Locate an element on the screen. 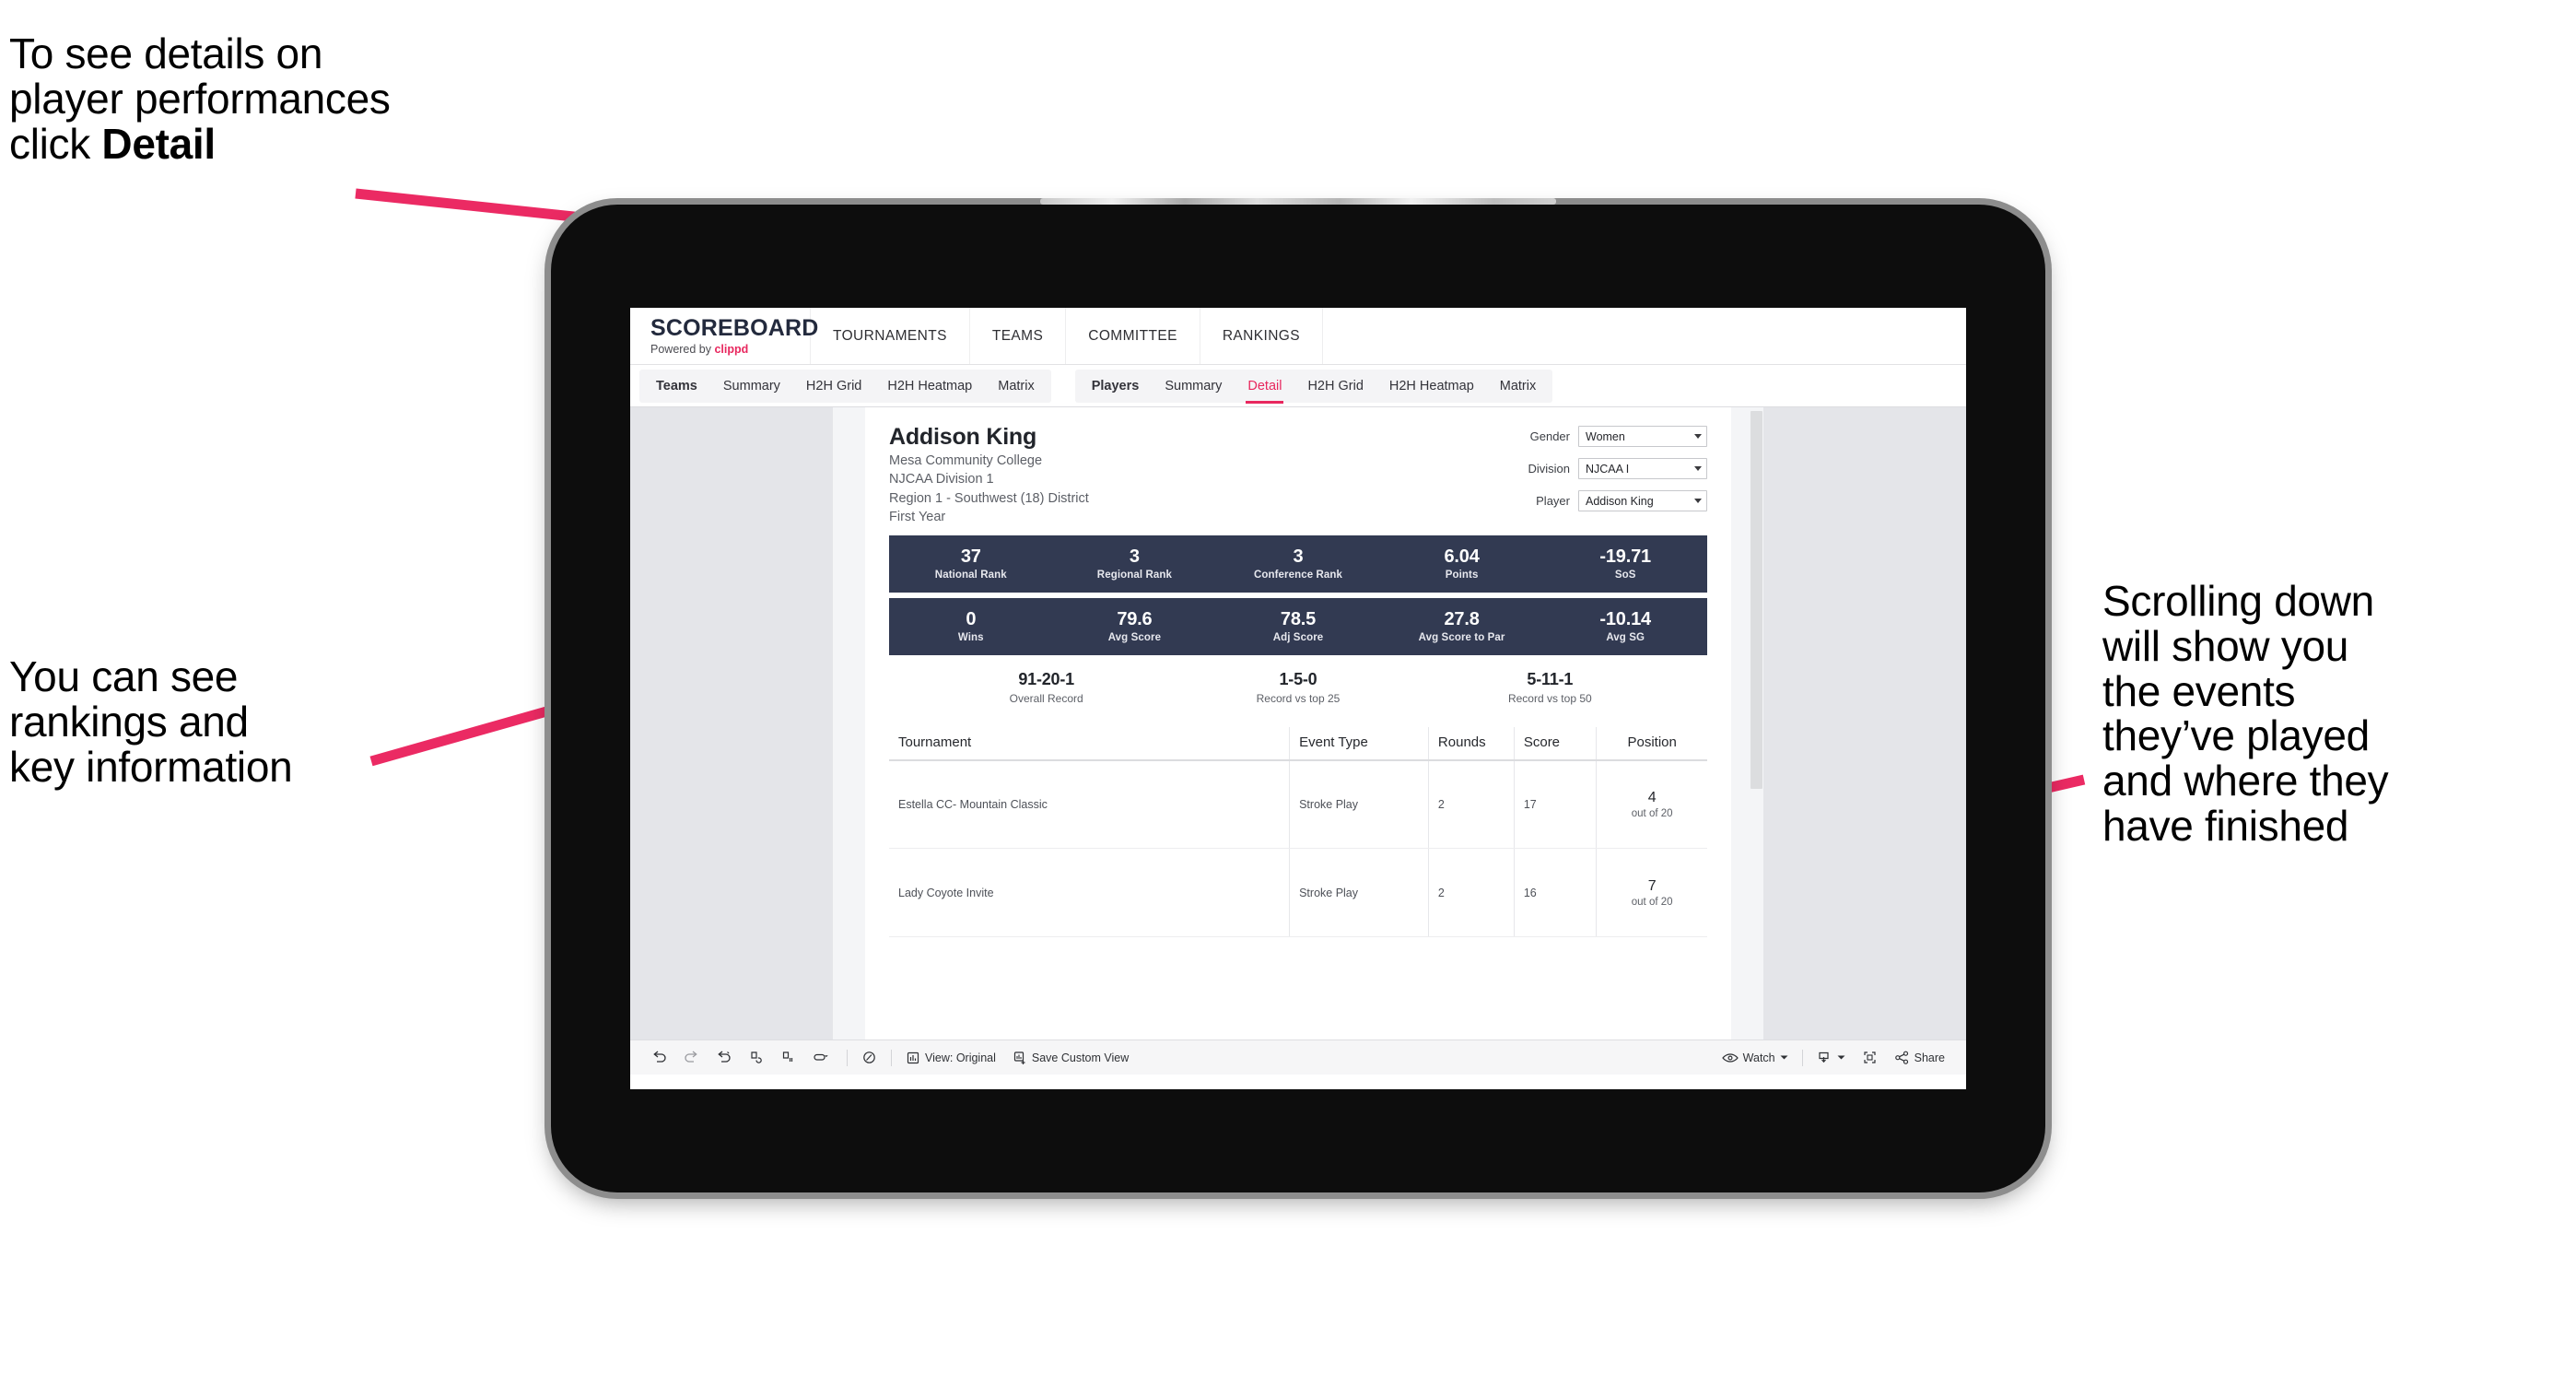  fullscreen-button is located at coordinates (1870, 1058).